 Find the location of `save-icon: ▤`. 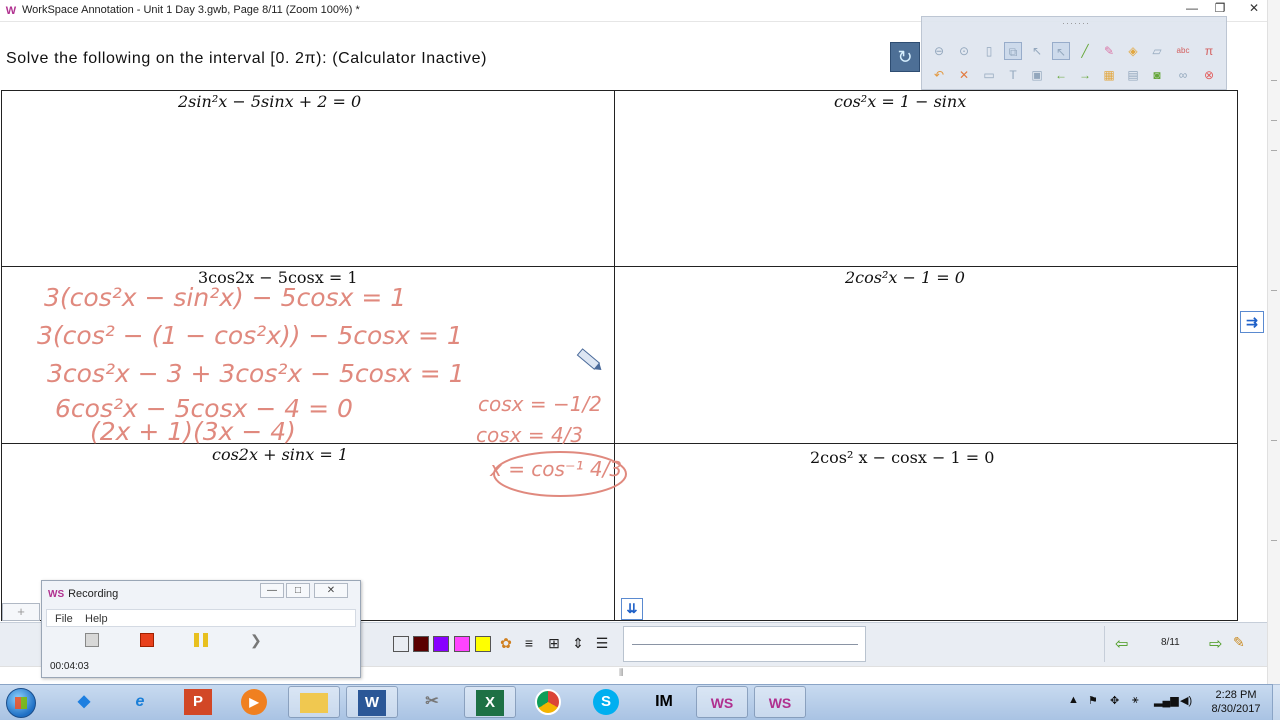

save-icon: ▤ is located at coordinates (1133, 75).